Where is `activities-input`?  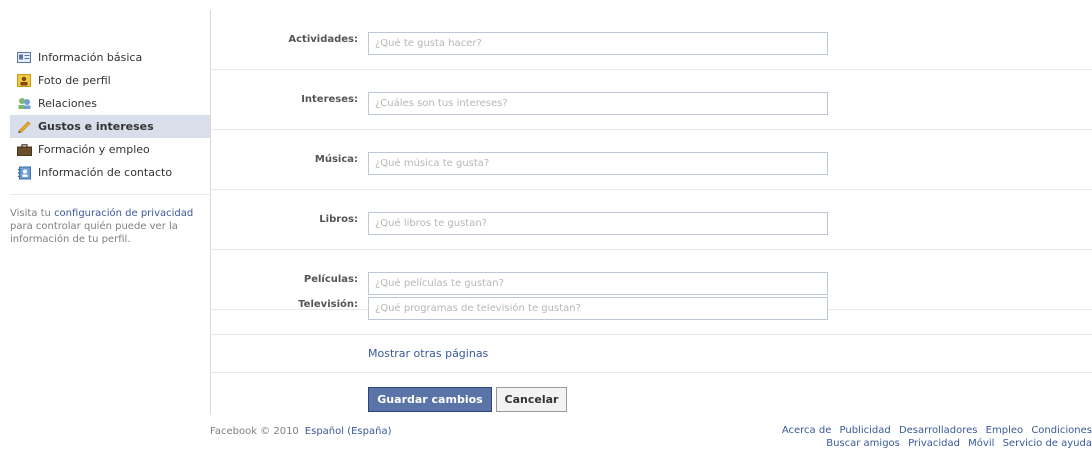 activities-input is located at coordinates (598, 43).